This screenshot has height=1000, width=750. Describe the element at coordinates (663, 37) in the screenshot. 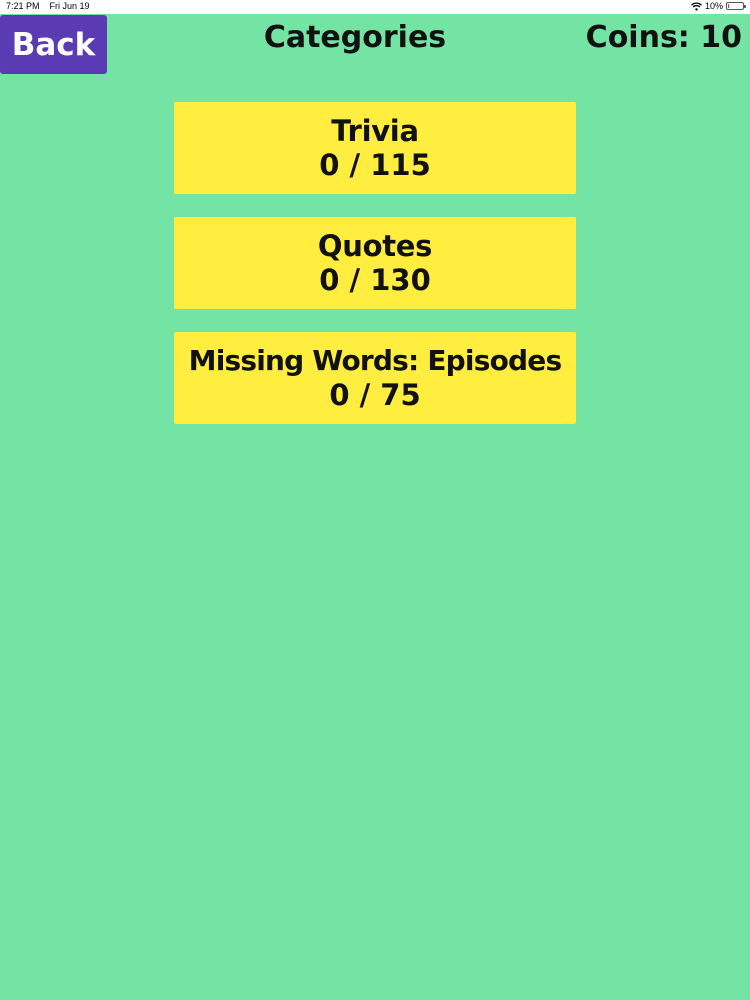

I see `coins-counter: Coins: 10` at that location.